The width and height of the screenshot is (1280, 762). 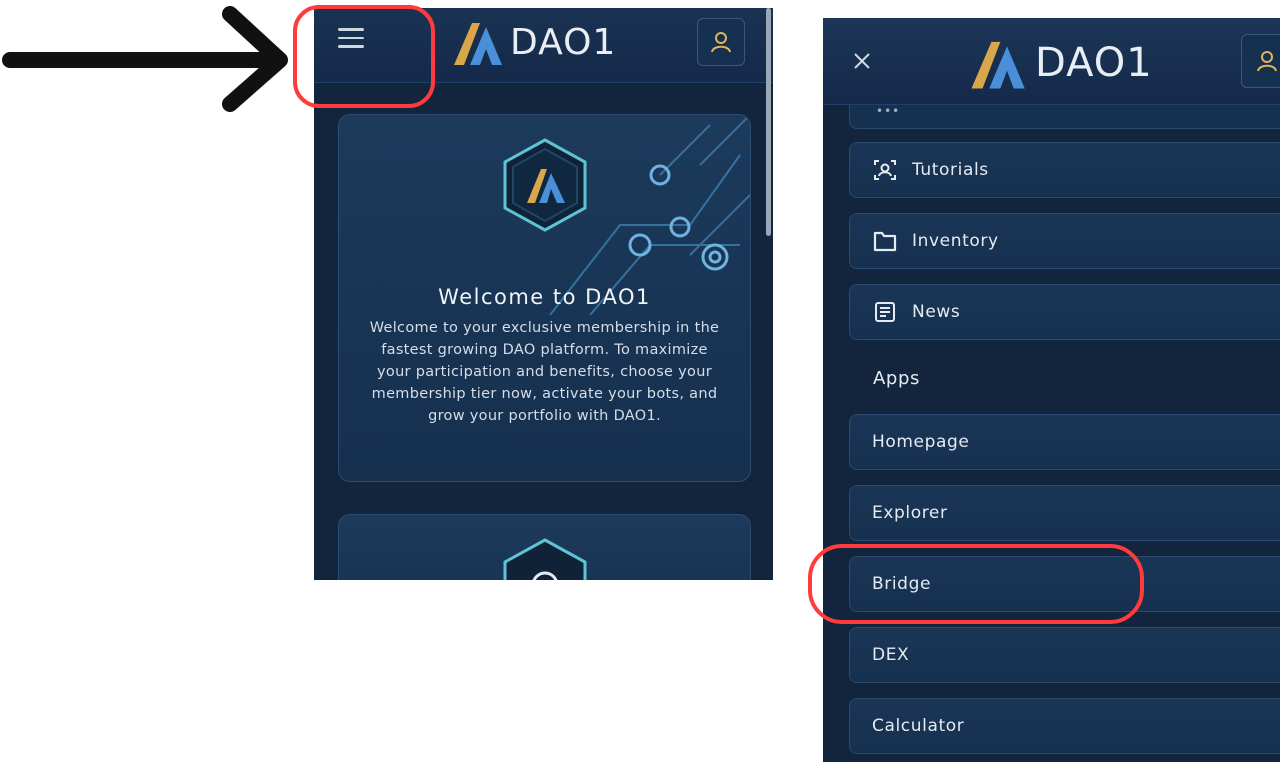 I want to click on apps-section-label: Apps, so click(x=896, y=378).